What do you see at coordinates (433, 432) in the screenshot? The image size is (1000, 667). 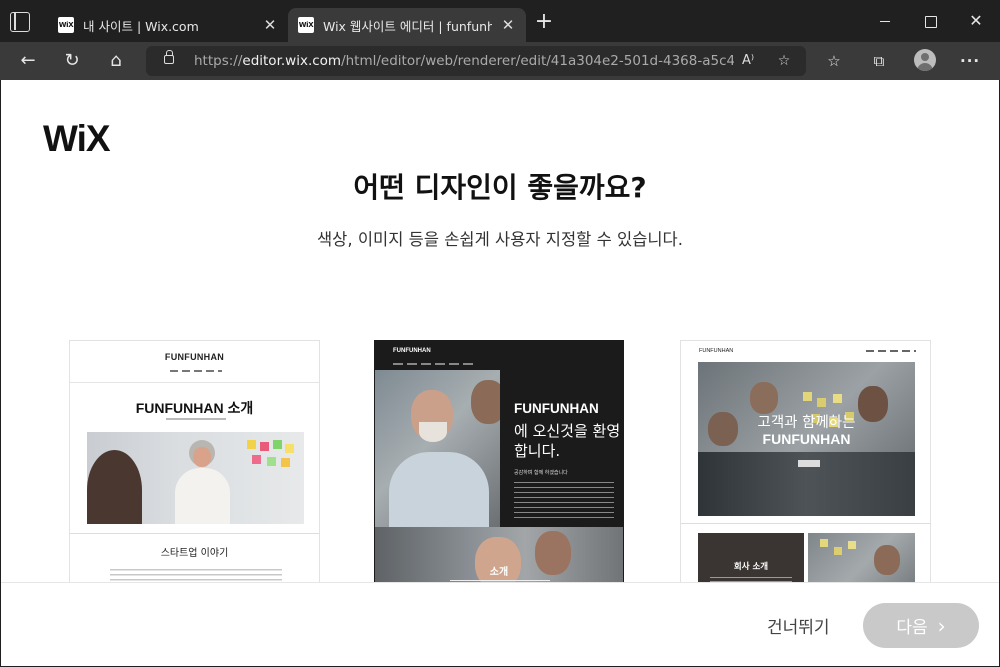 I see `person-beard` at bounding box center [433, 432].